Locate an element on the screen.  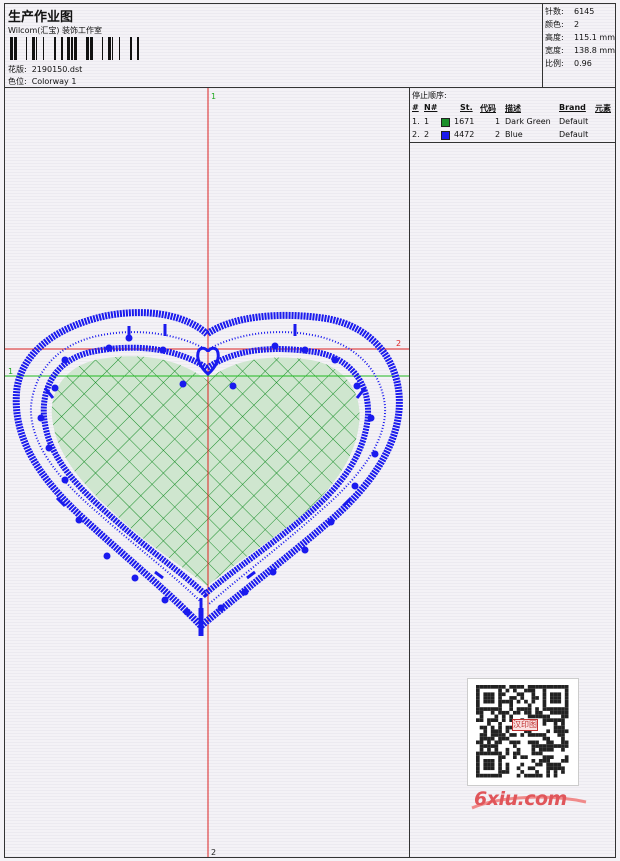
stat-stitches: 针数: 6145 is located at coordinates (570, 11).